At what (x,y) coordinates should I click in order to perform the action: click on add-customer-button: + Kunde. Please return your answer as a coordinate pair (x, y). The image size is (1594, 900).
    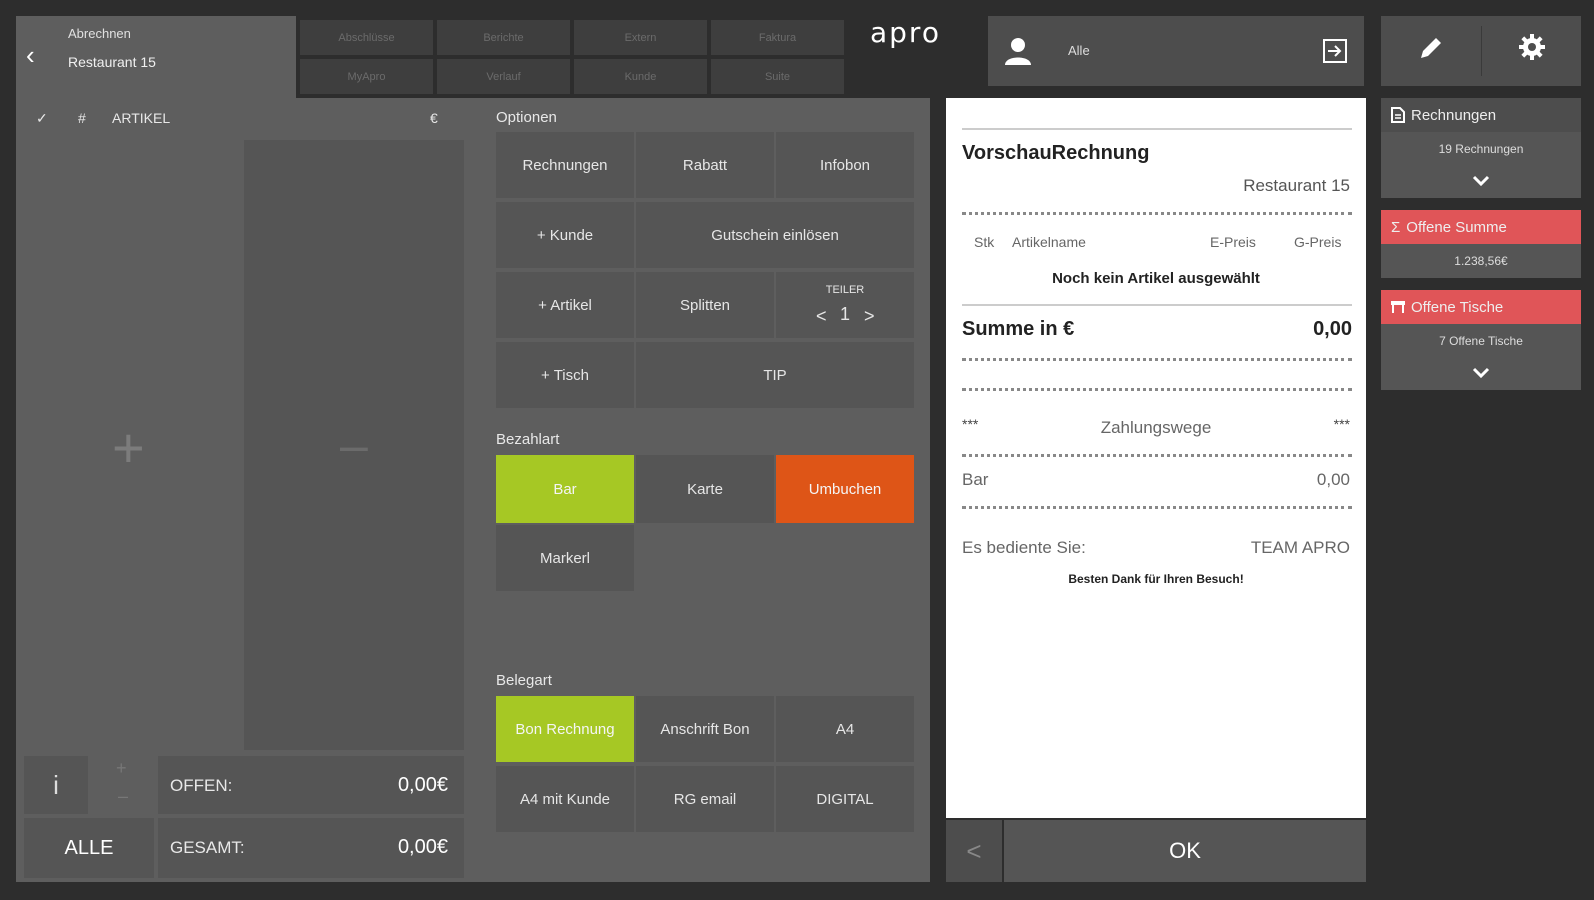
    Looking at the image, I should click on (565, 235).